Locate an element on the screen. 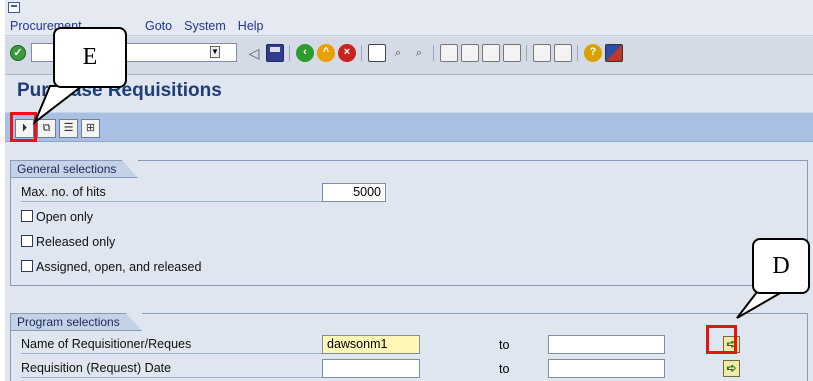 This screenshot has height=381, width=813. callout-d: D is located at coordinates (781, 266).